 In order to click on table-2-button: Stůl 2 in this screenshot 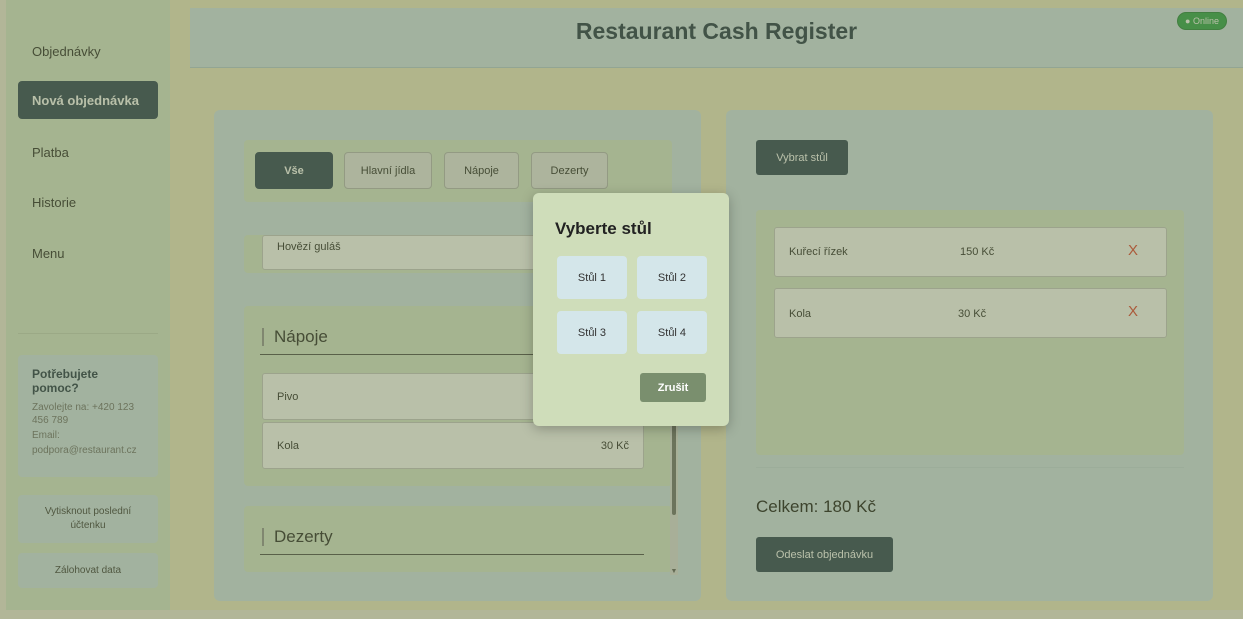, I will do `click(672, 277)`.